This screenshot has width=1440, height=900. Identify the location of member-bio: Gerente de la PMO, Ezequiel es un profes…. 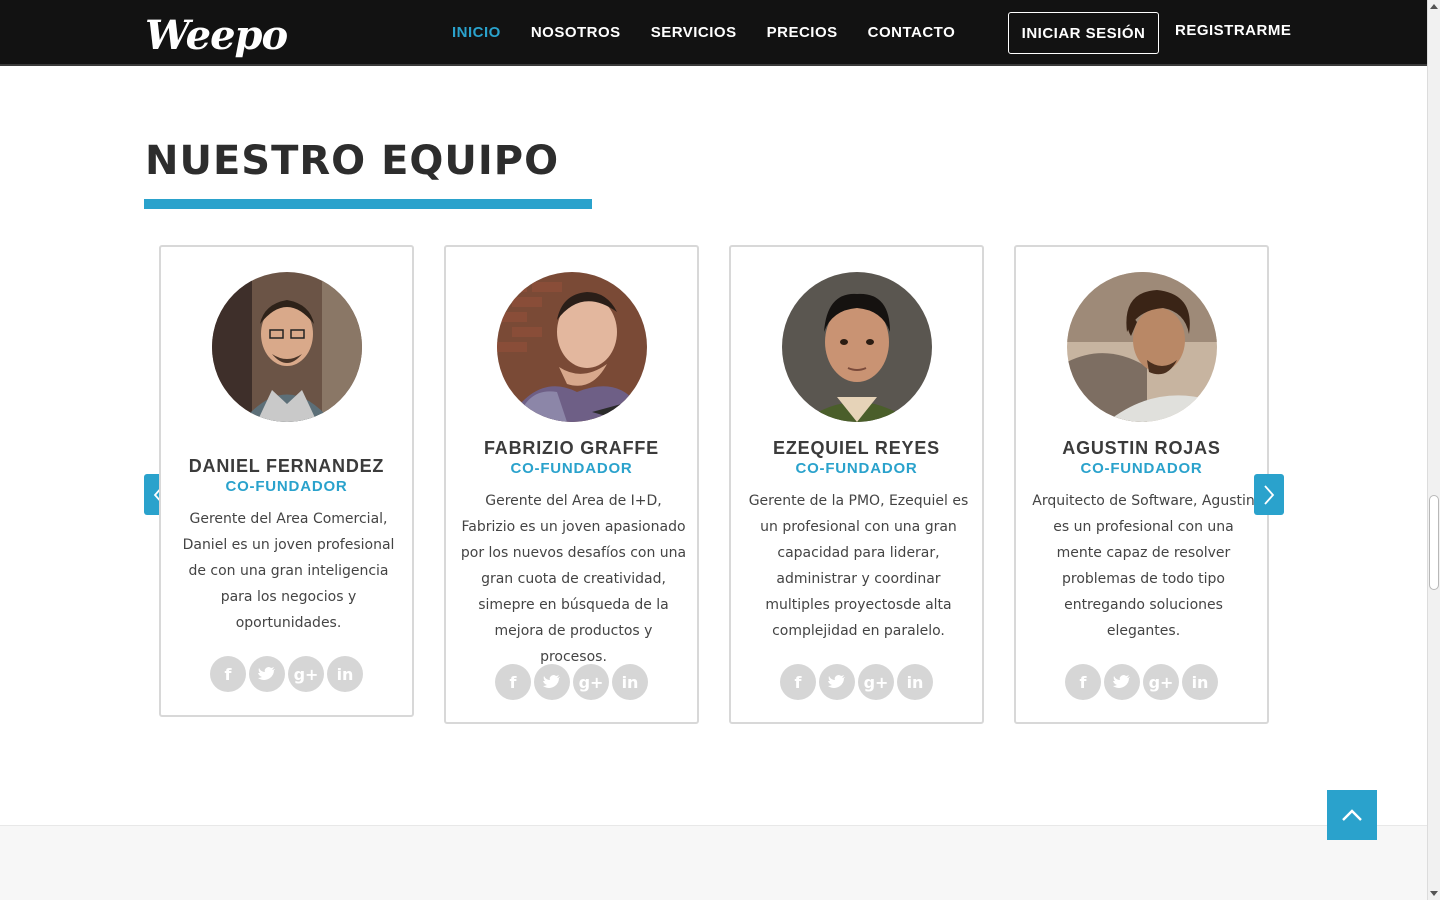
(858, 566).